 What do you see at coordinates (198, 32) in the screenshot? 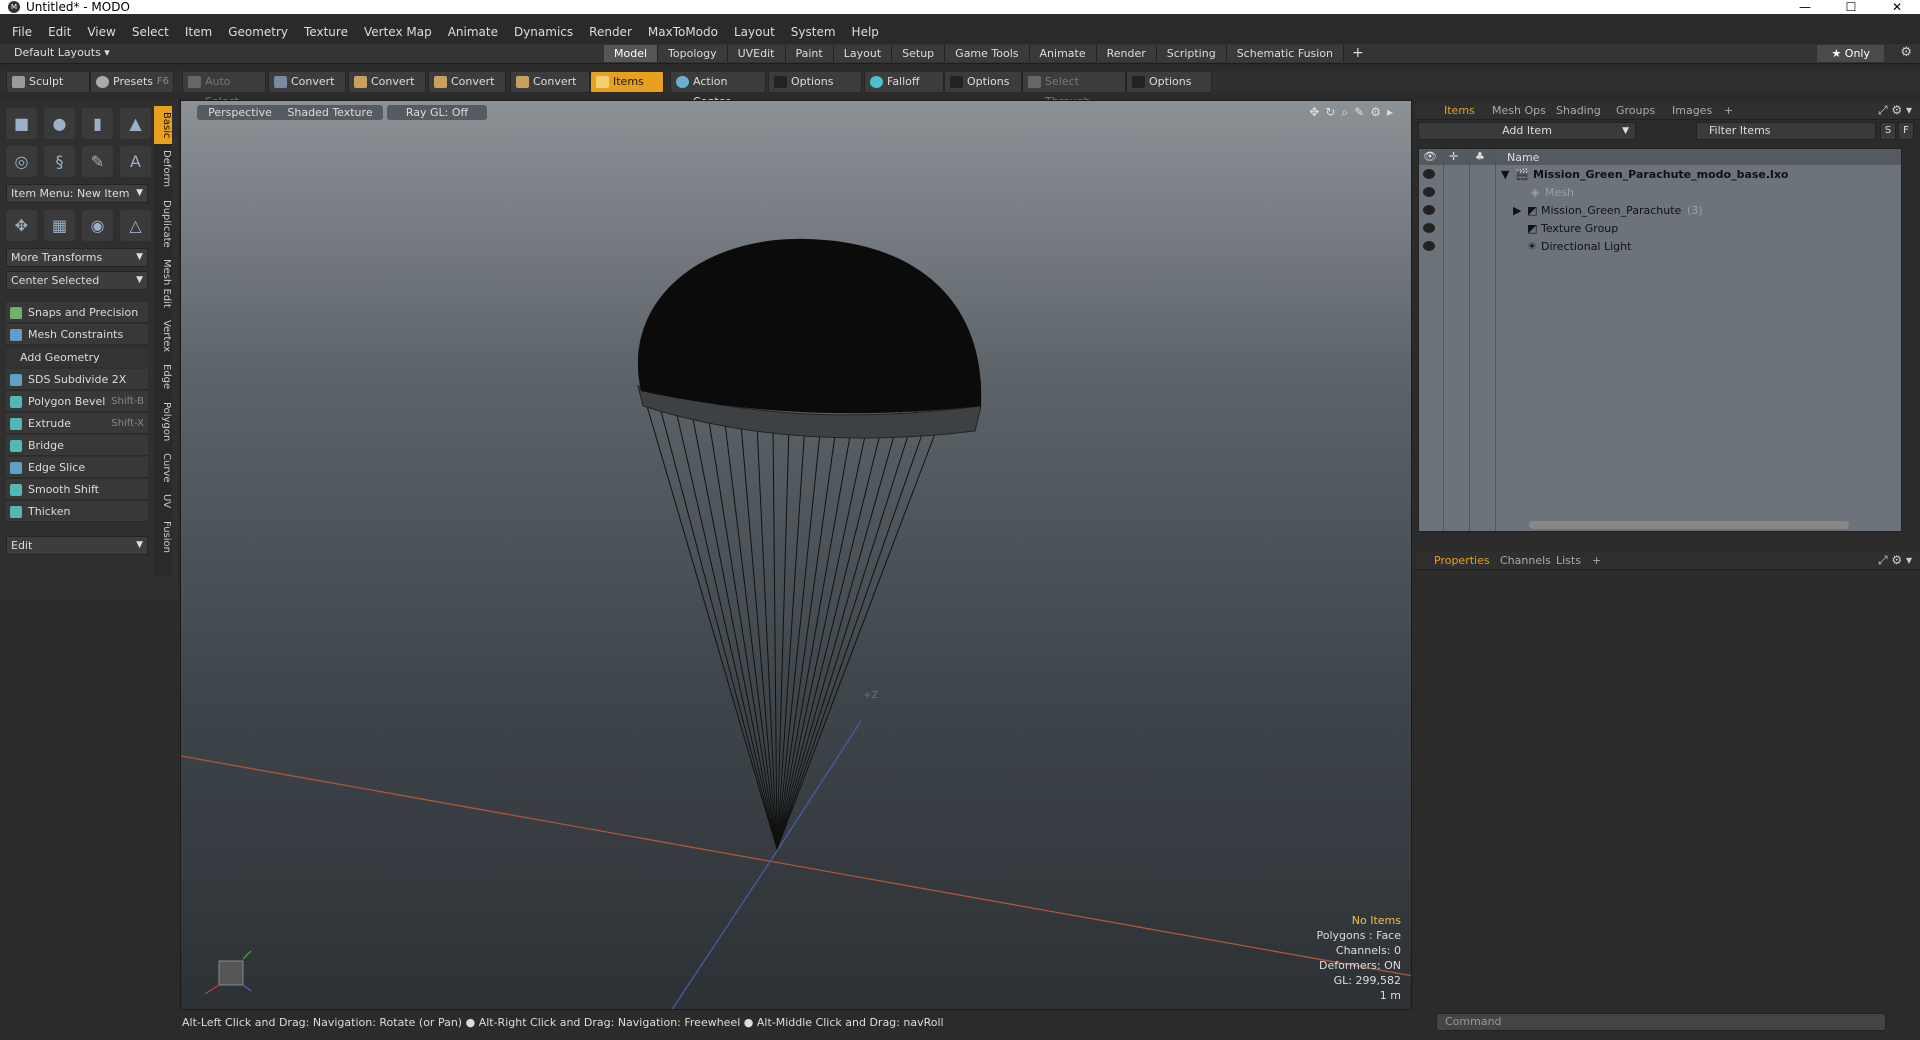
I see `menu-item: Item` at bounding box center [198, 32].